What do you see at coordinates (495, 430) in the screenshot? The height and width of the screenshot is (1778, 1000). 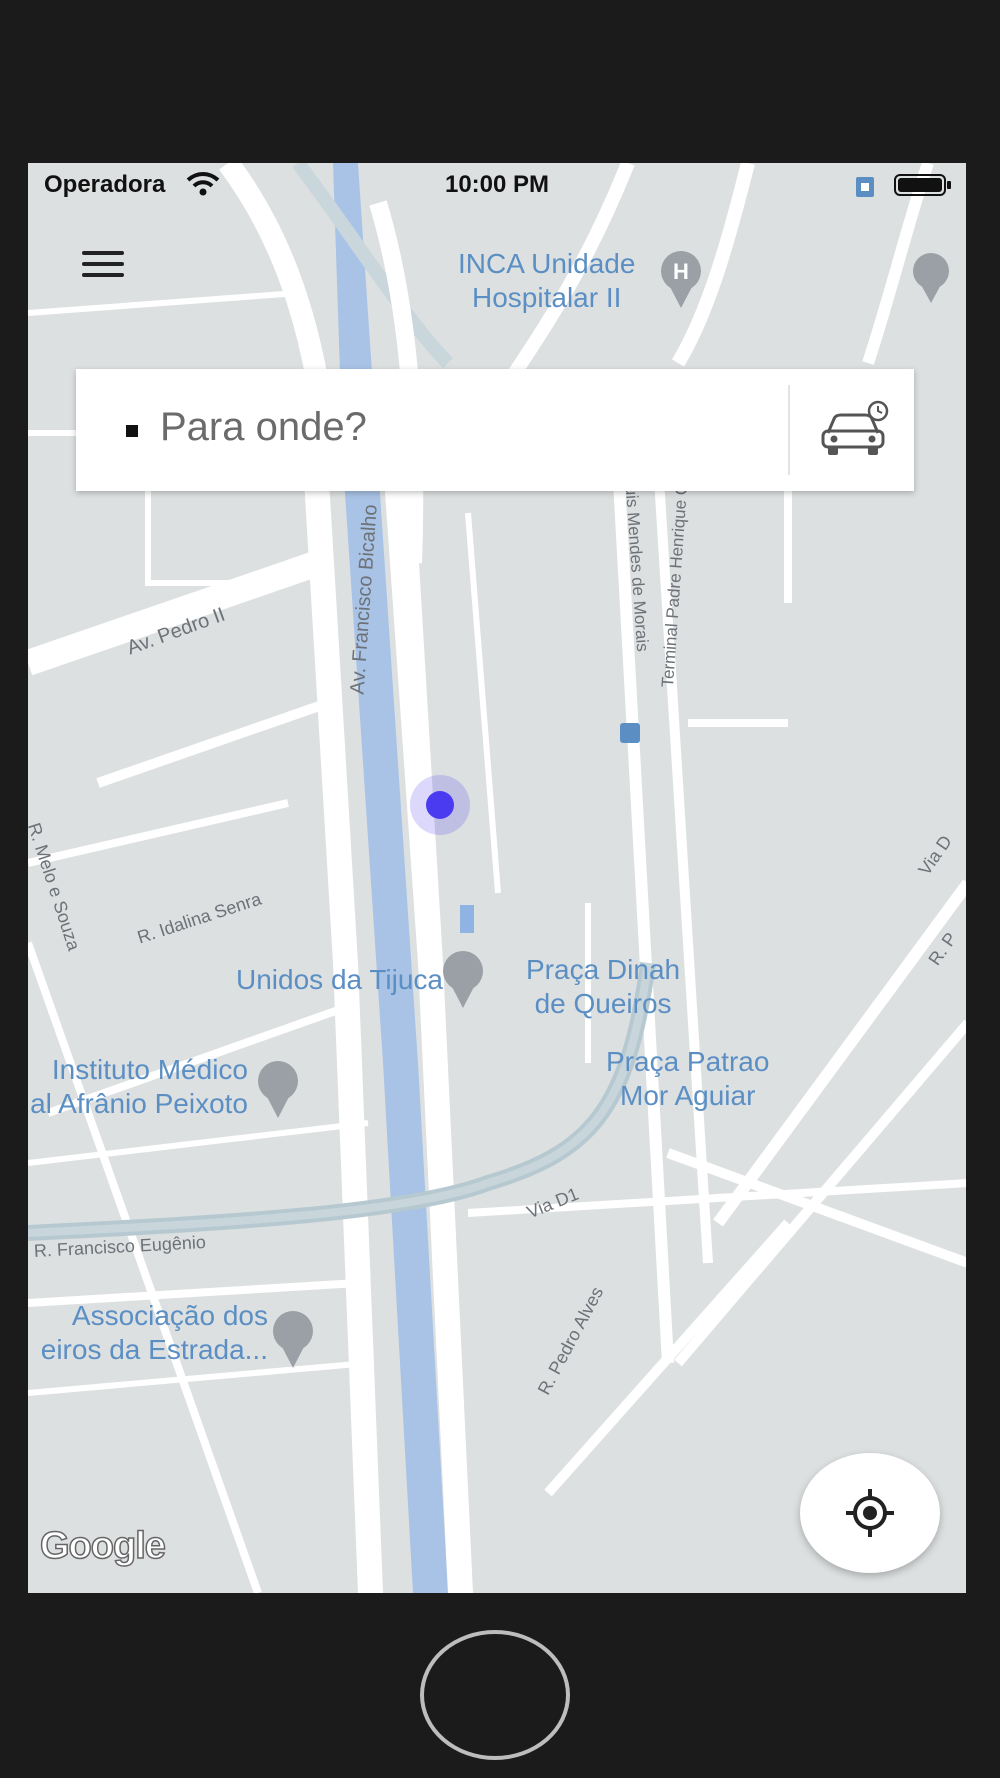 I see `destination-search-bar: Para onde?` at bounding box center [495, 430].